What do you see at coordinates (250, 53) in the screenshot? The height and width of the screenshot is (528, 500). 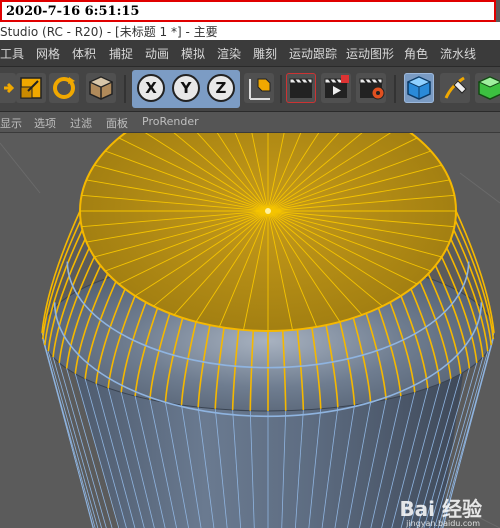 I see `menu-bar: 工具 网格 体积 捕捉 动画 模拟 渲染 雕刻 运动跟踪 运动图形 角色 流水线` at bounding box center [250, 53].